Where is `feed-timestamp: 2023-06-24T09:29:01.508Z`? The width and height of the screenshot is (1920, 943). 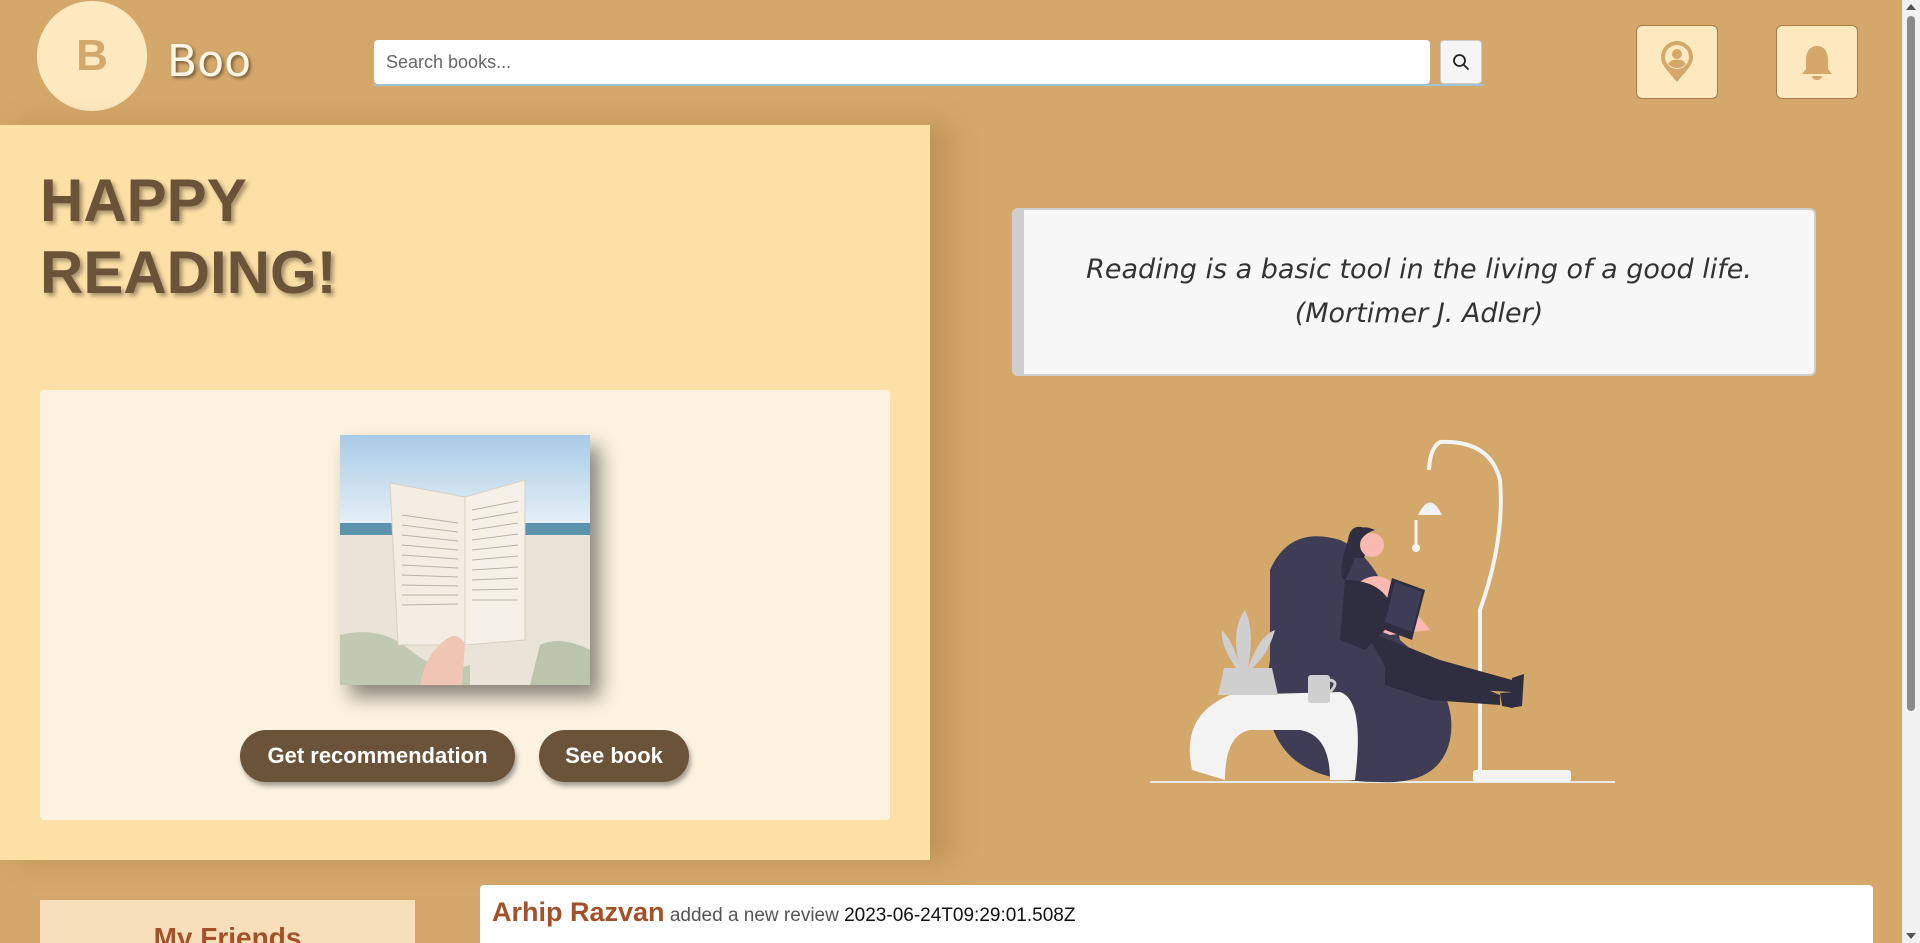 feed-timestamp: 2023-06-24T09:29:01.508Z is located at coordinates (960, 915).